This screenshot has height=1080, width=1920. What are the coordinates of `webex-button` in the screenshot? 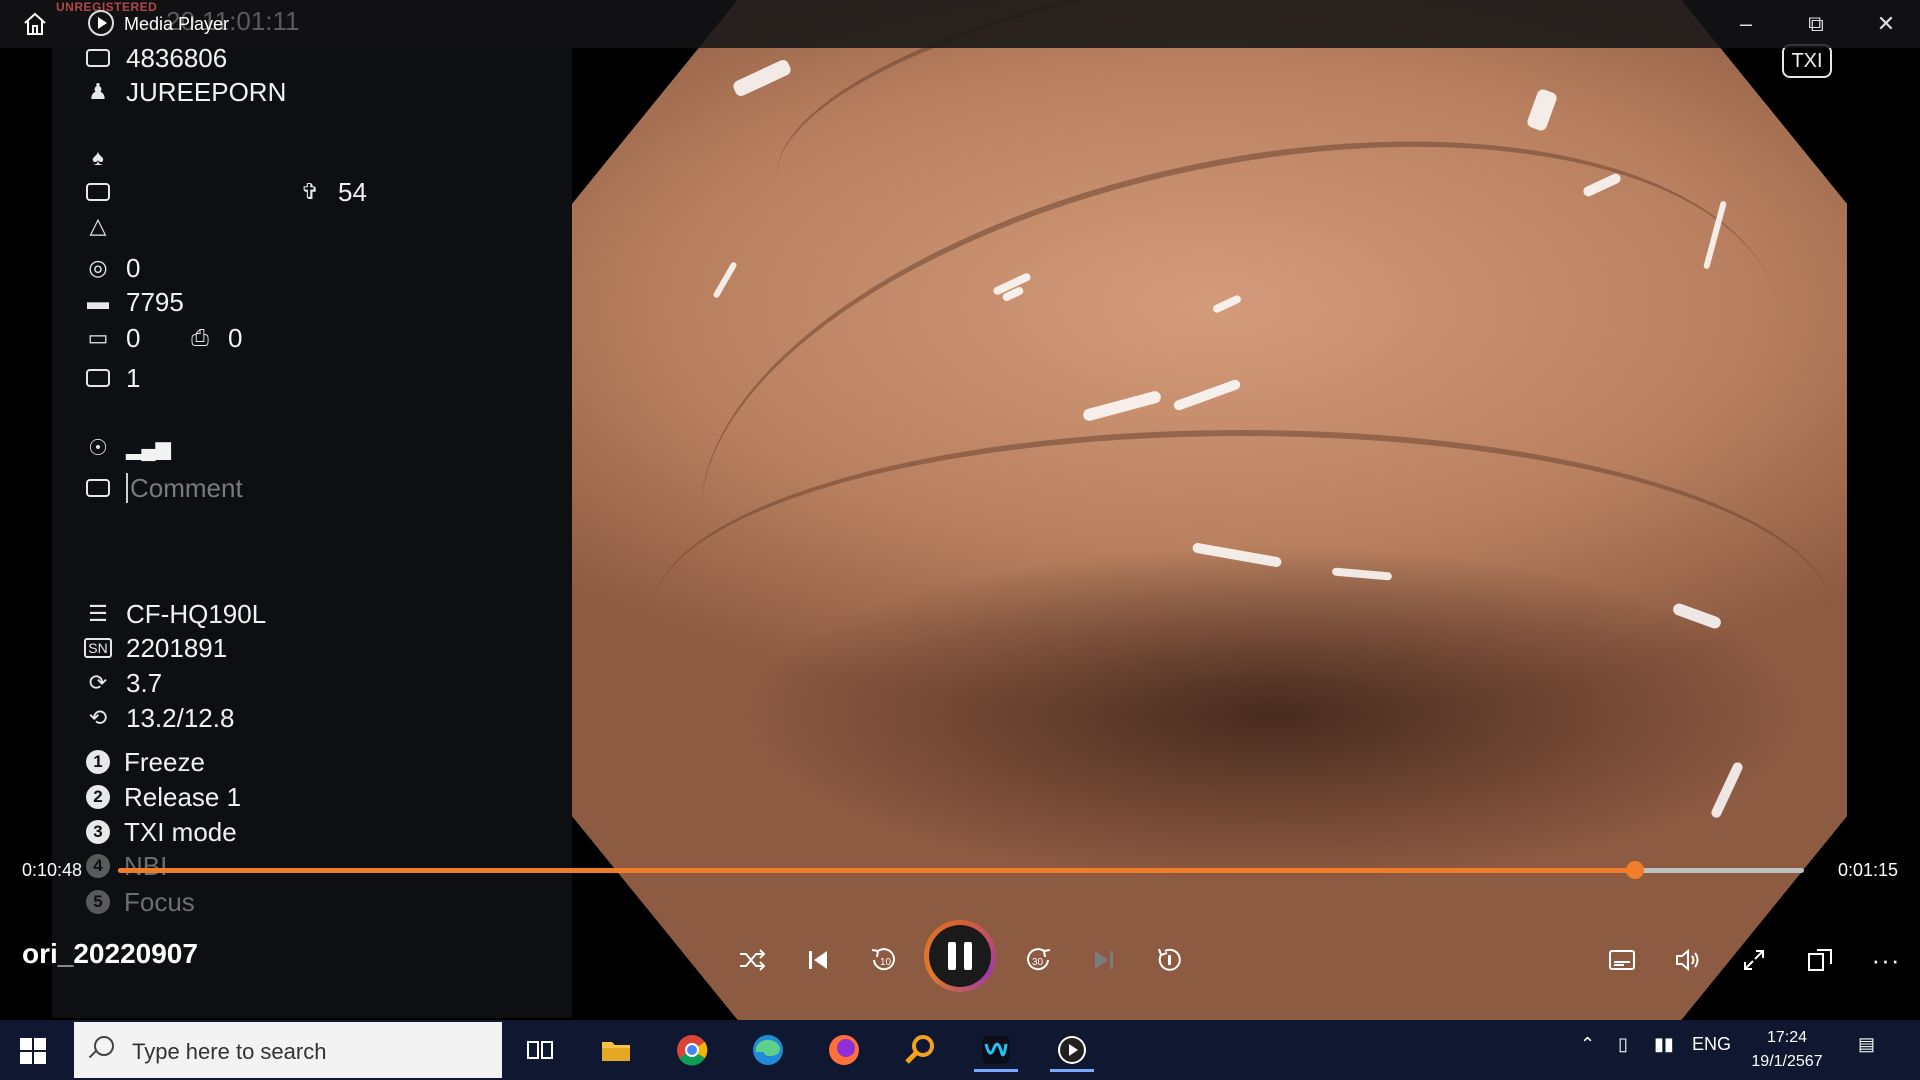 It's located at (996, 1050).